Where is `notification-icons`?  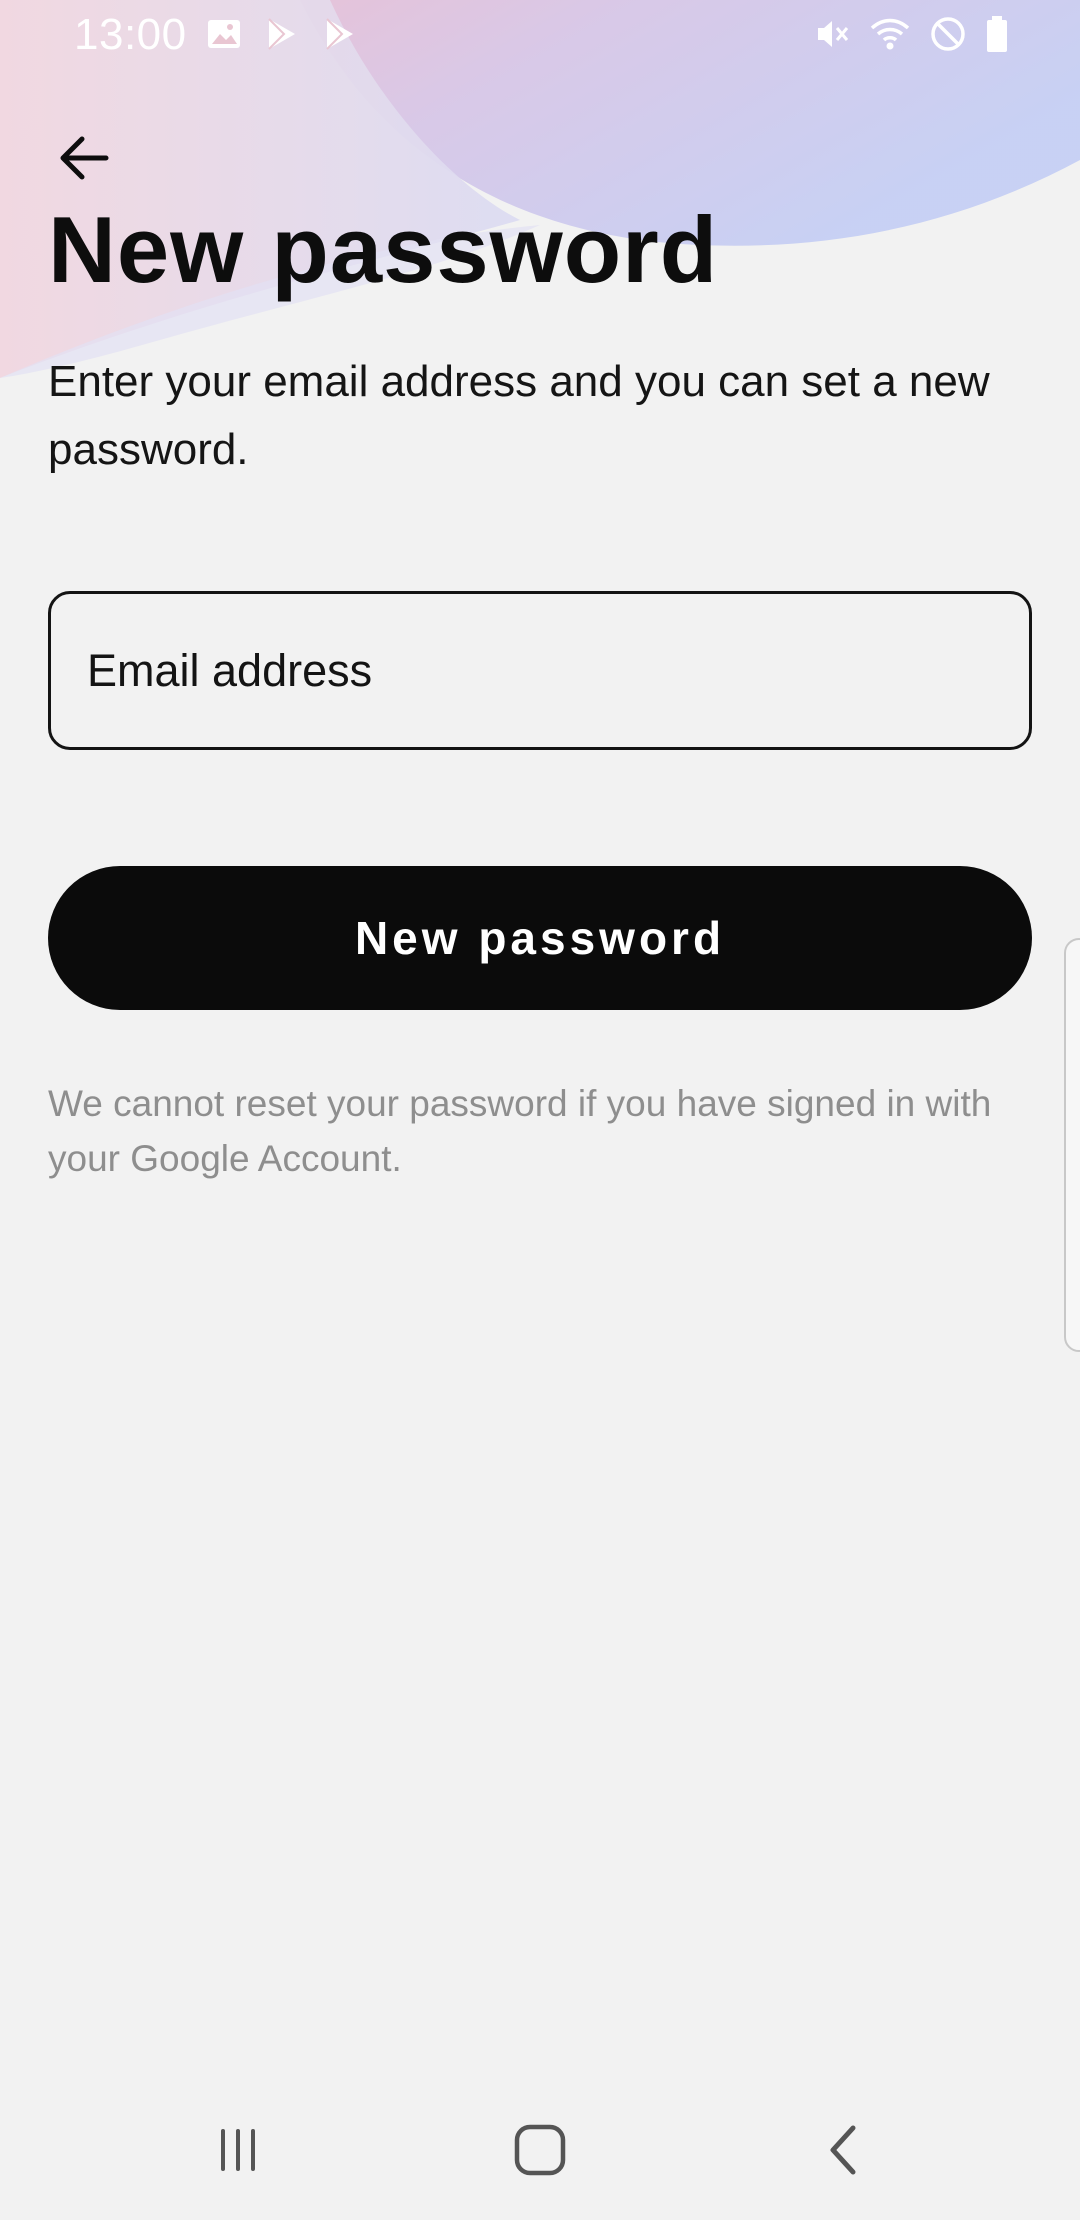 notification-icons is located at coordinates (282, 34).